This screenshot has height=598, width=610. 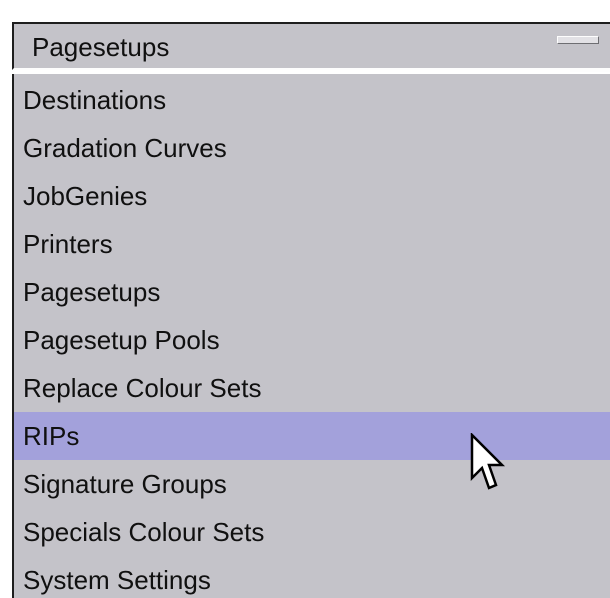 What do you see at coordinates (312, 100) in the screenshot?
I see `list-item-destinations: Destinations` at bounding box center [312, 100].